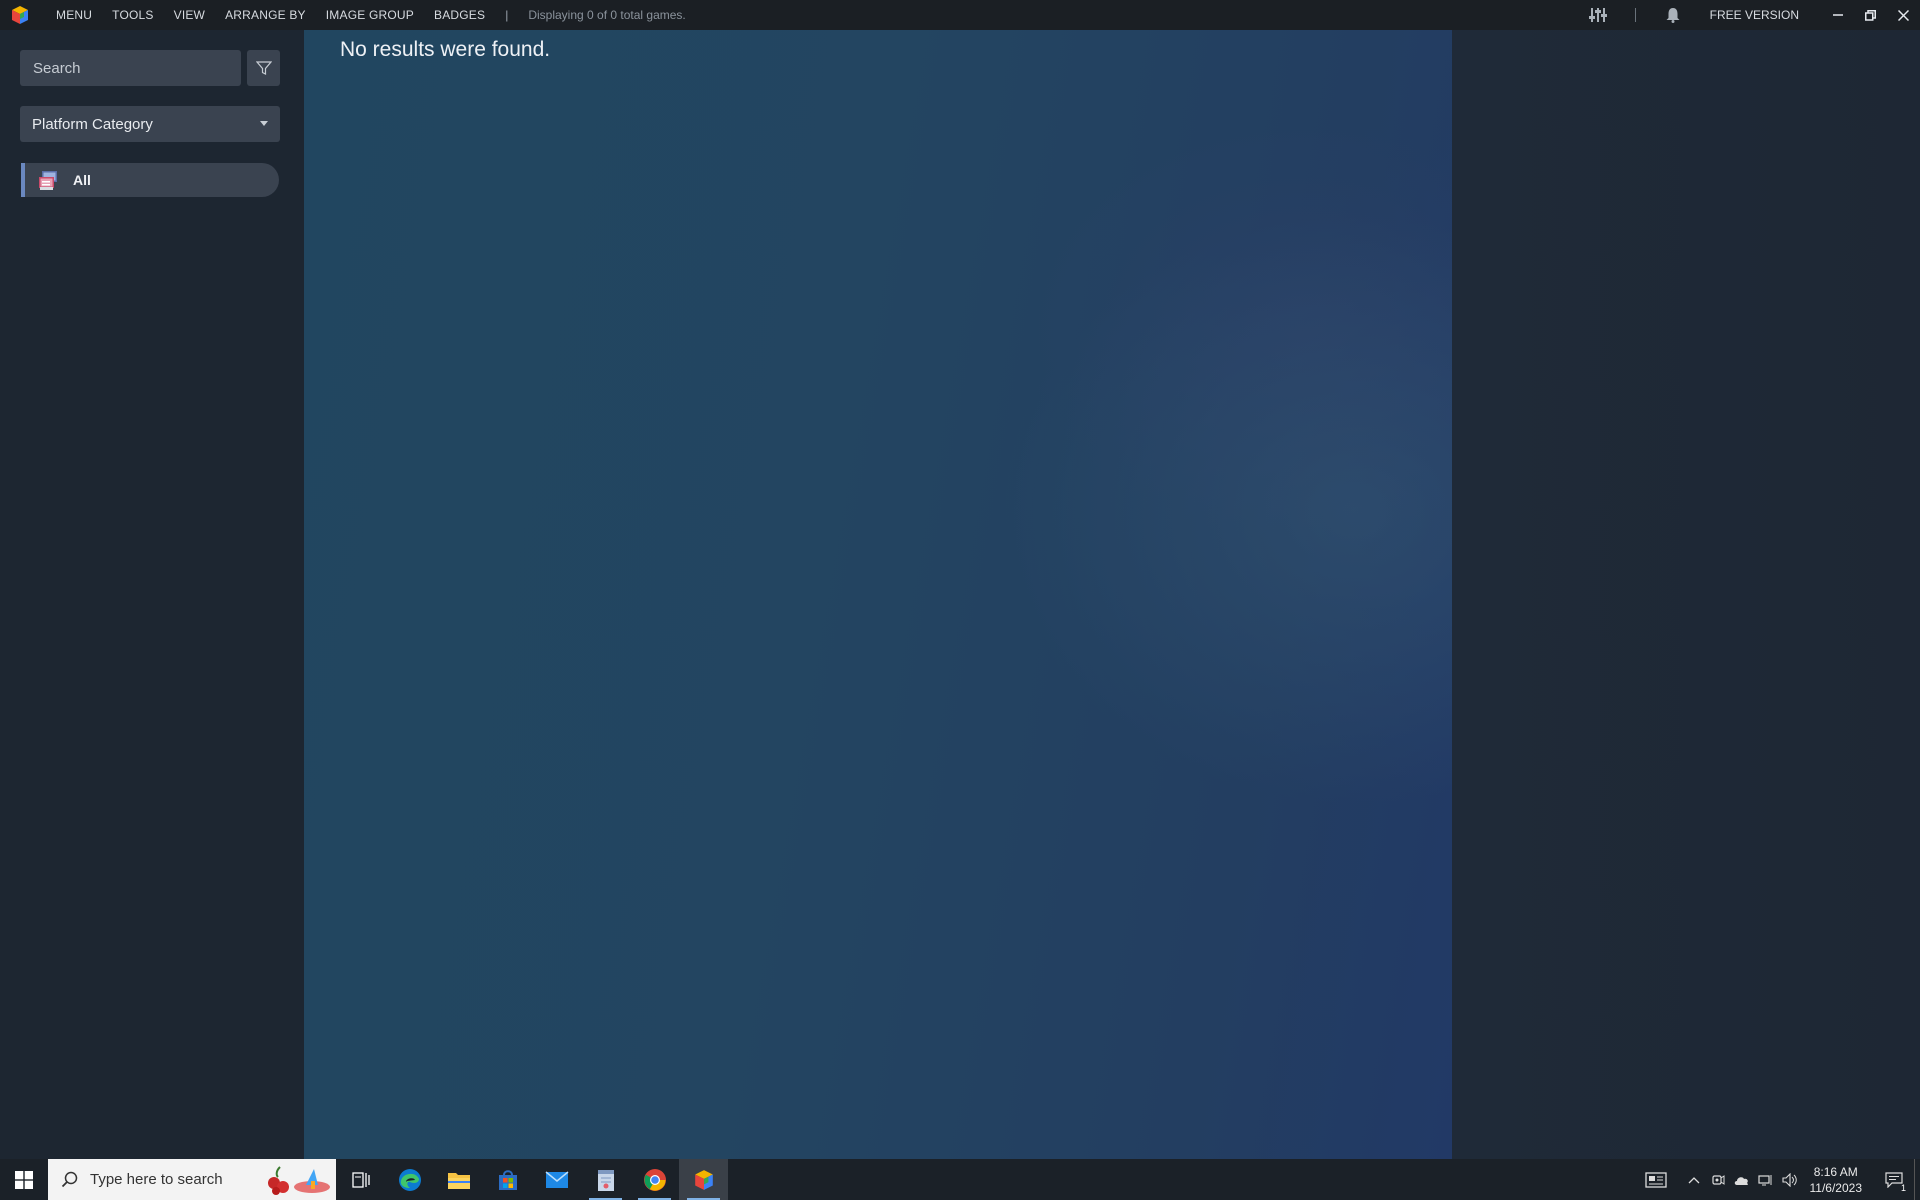 This screenshot has width=1920, height=1200. Describe the element at coordinates (132, 15) in the screenshot. I see `menu-tools: TOOLS` at that location.